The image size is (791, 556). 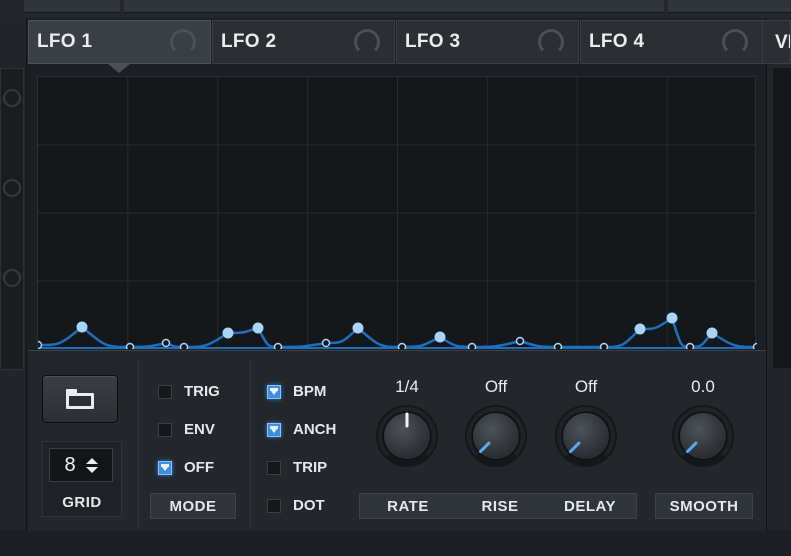 I want to click on mode-env-label: ENV, so click(x=199, y=429).